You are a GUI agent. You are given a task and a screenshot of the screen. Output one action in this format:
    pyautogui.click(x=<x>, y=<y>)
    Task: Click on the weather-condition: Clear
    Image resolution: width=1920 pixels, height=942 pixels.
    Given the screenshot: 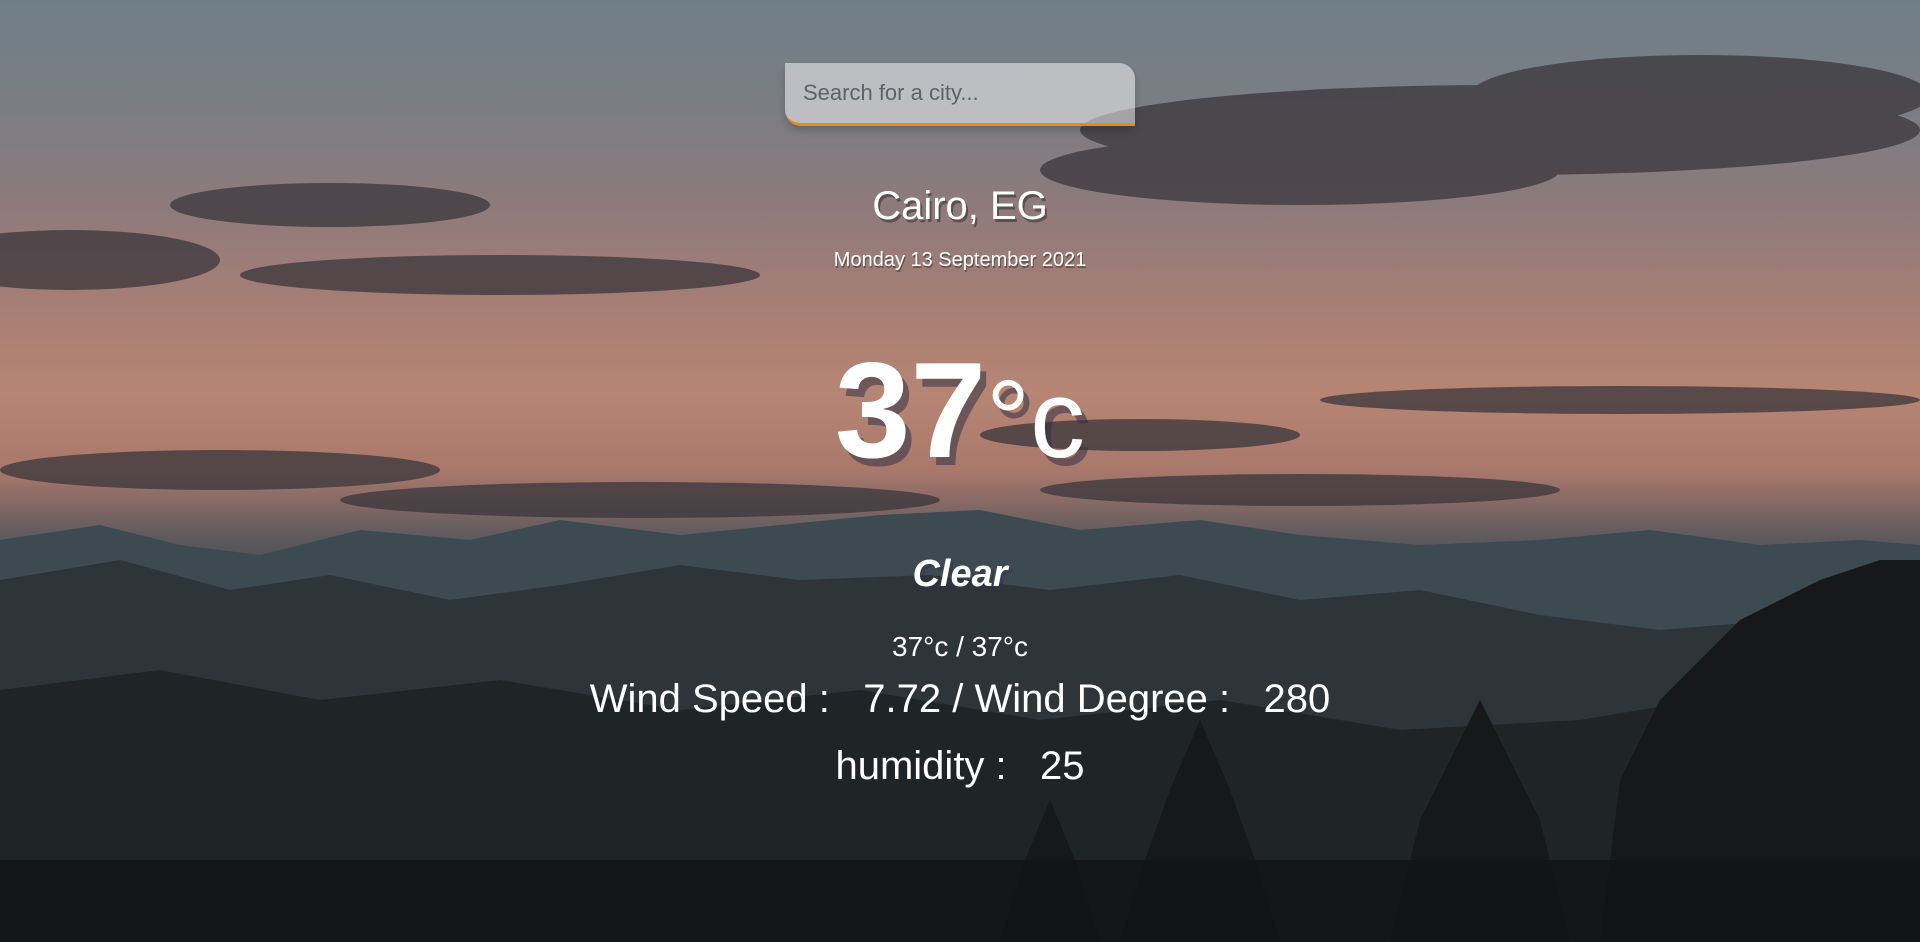 What is the action you would take?
    pyautogui.click(x=960, y=574)
    